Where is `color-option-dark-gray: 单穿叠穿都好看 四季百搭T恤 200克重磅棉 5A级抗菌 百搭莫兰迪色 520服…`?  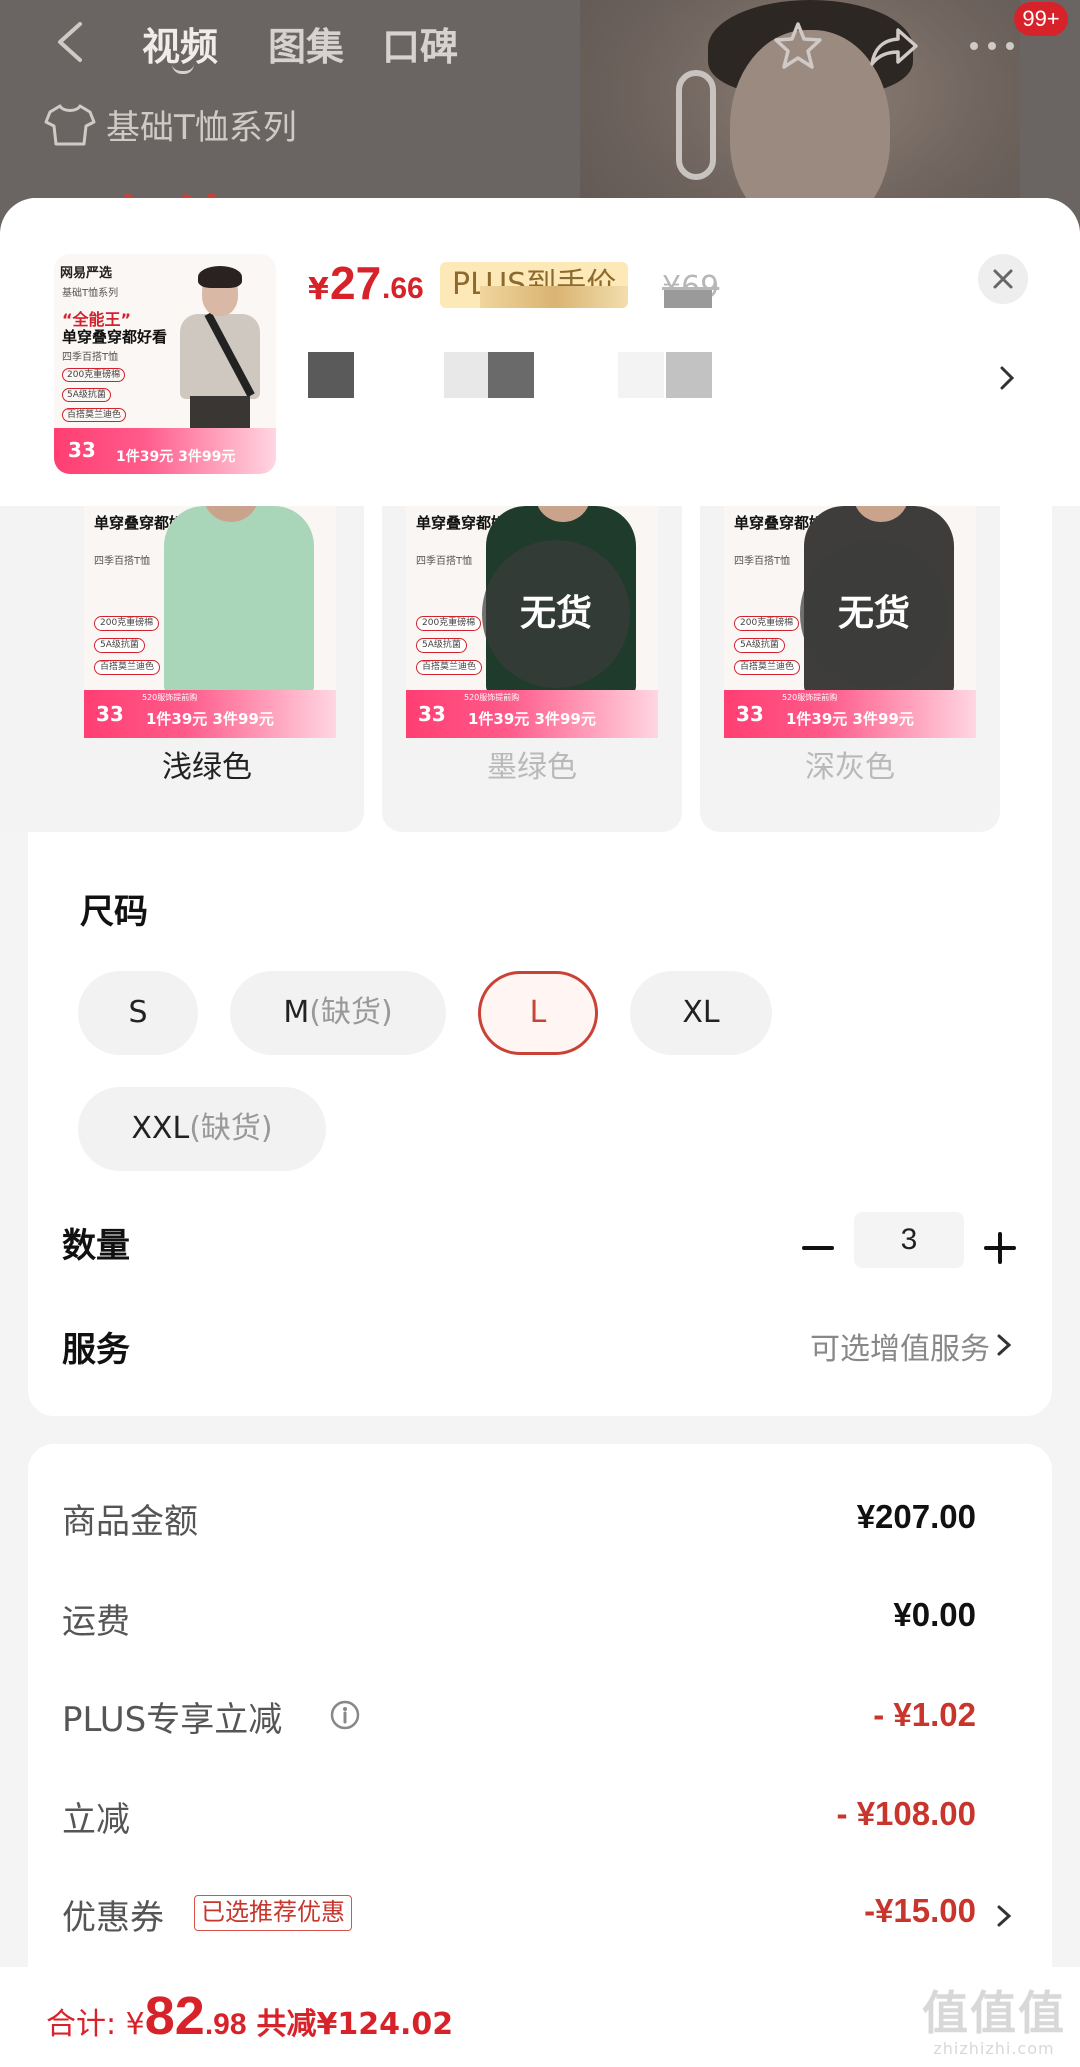
color-option-dark-gray: 单穿叠穿都好看 四季百搭T恤 200克重磅棉 5A级抗菌 百搭莫兰迪色 520服… is located at coordinates (850, 669).